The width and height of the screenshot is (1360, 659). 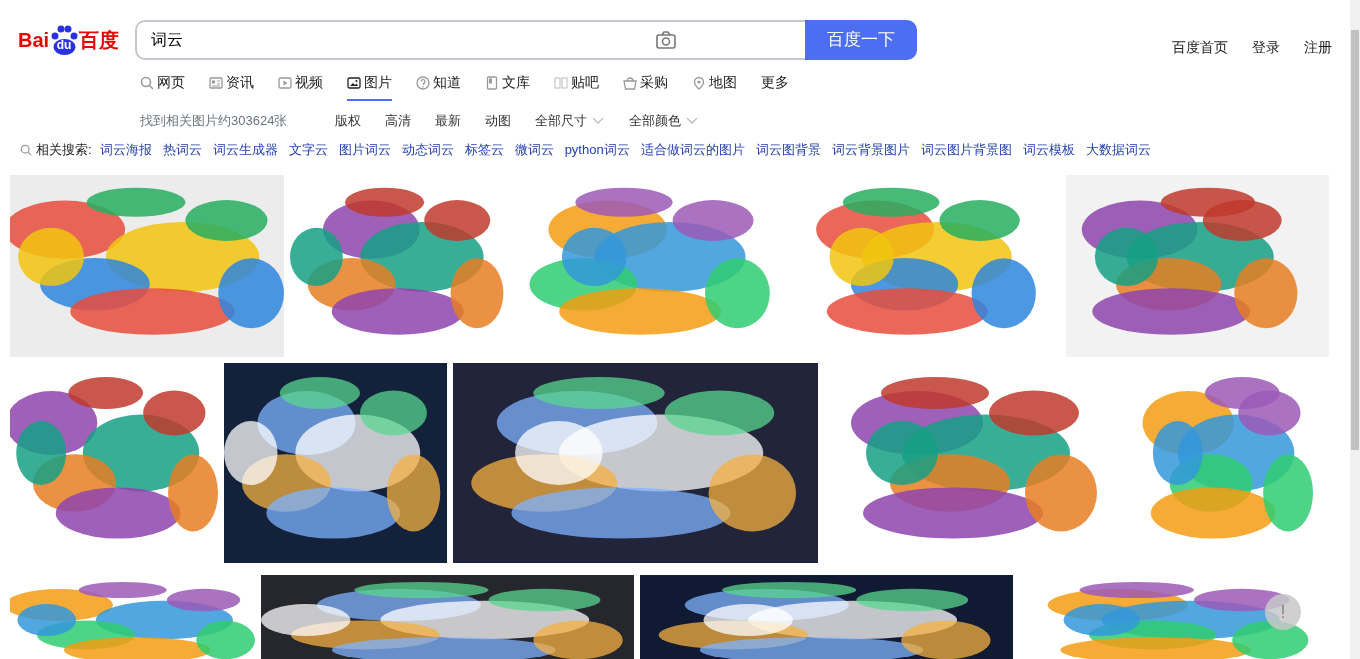 What do you see at coordinates (231, 86) in the screenshot?
I see `nav-tab: 资讯` at bounding box center [231, 86].